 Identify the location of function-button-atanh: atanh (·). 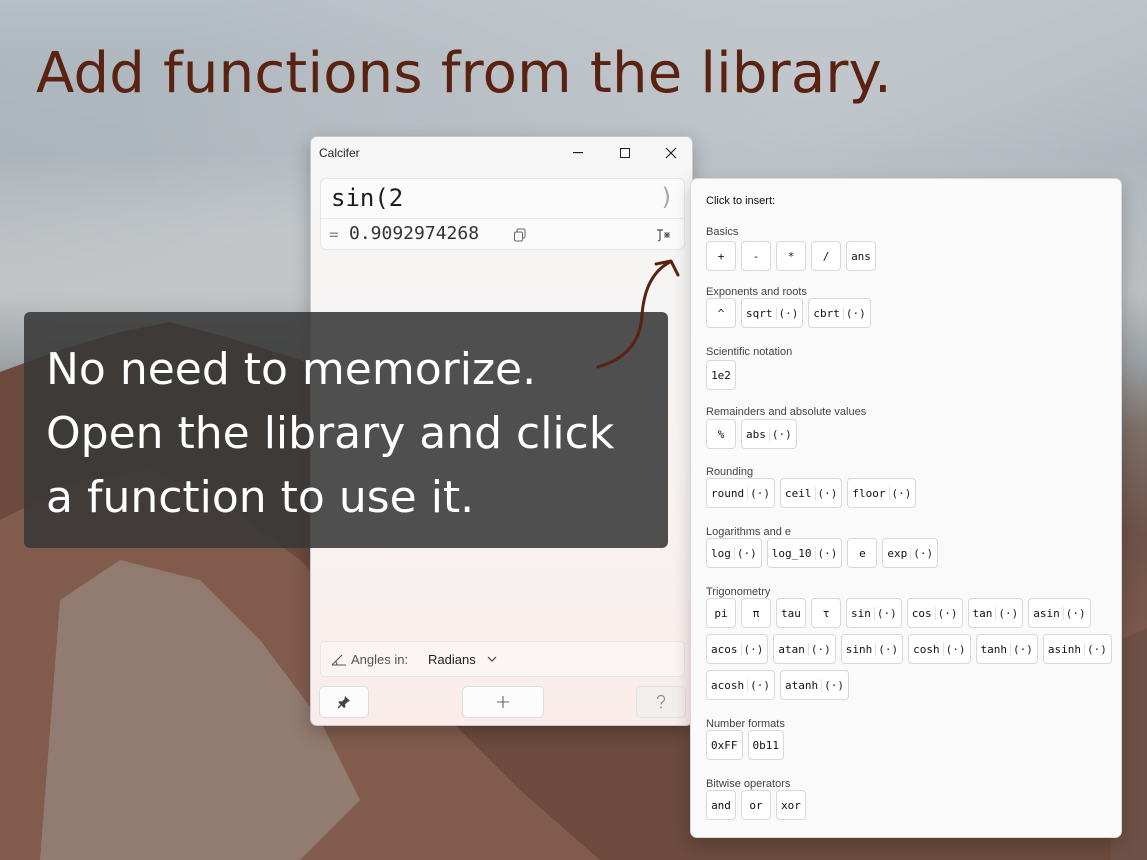
(814, 685).